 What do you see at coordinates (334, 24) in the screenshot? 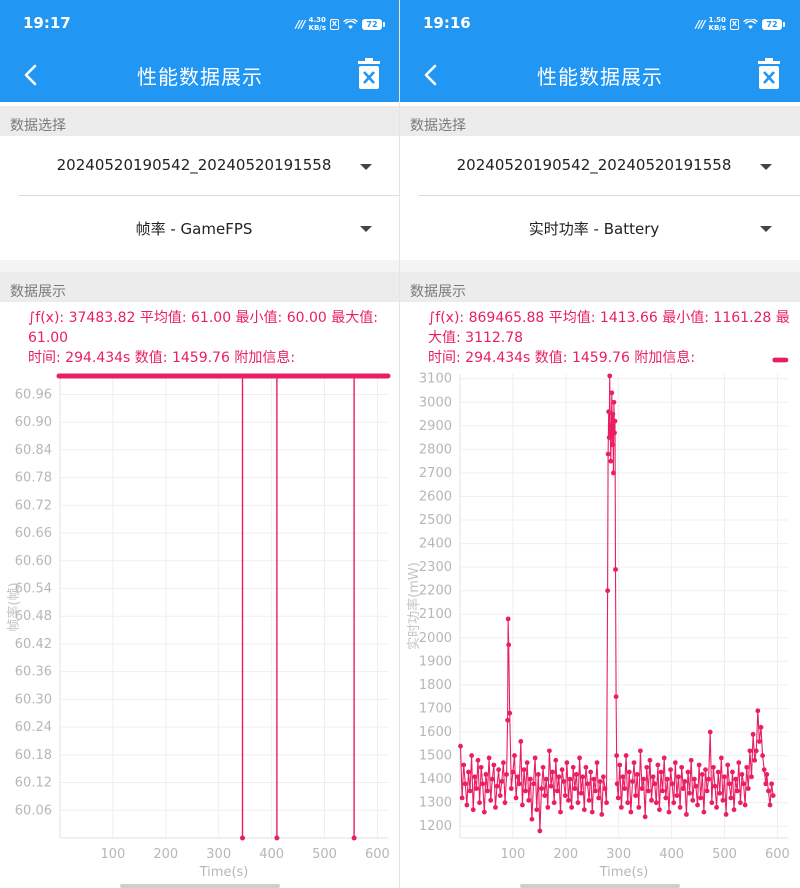
I see `sim-icon: X` at bounding box center [334, 24].